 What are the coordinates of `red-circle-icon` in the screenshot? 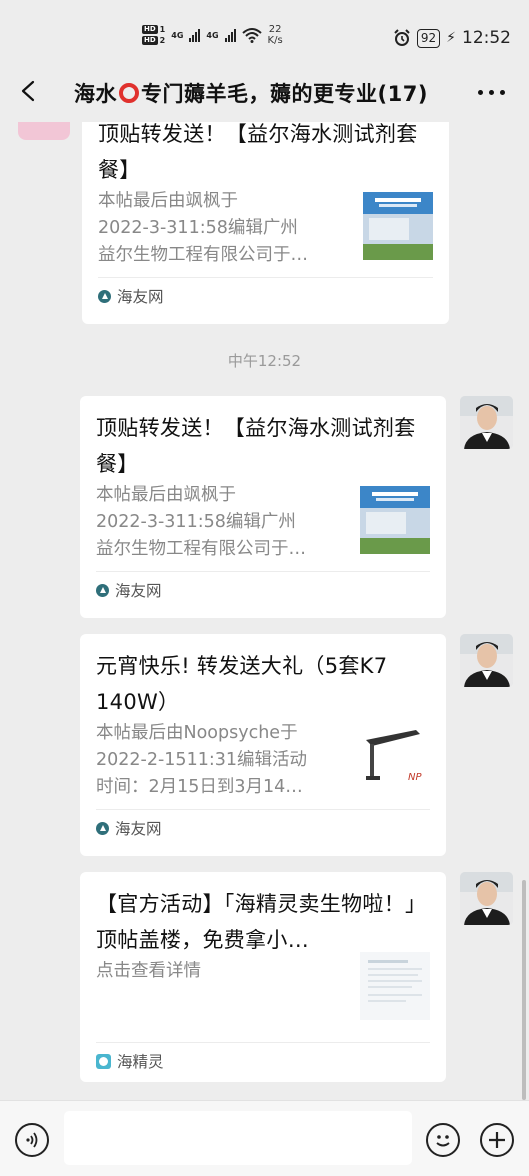 It's located at (129, 93).